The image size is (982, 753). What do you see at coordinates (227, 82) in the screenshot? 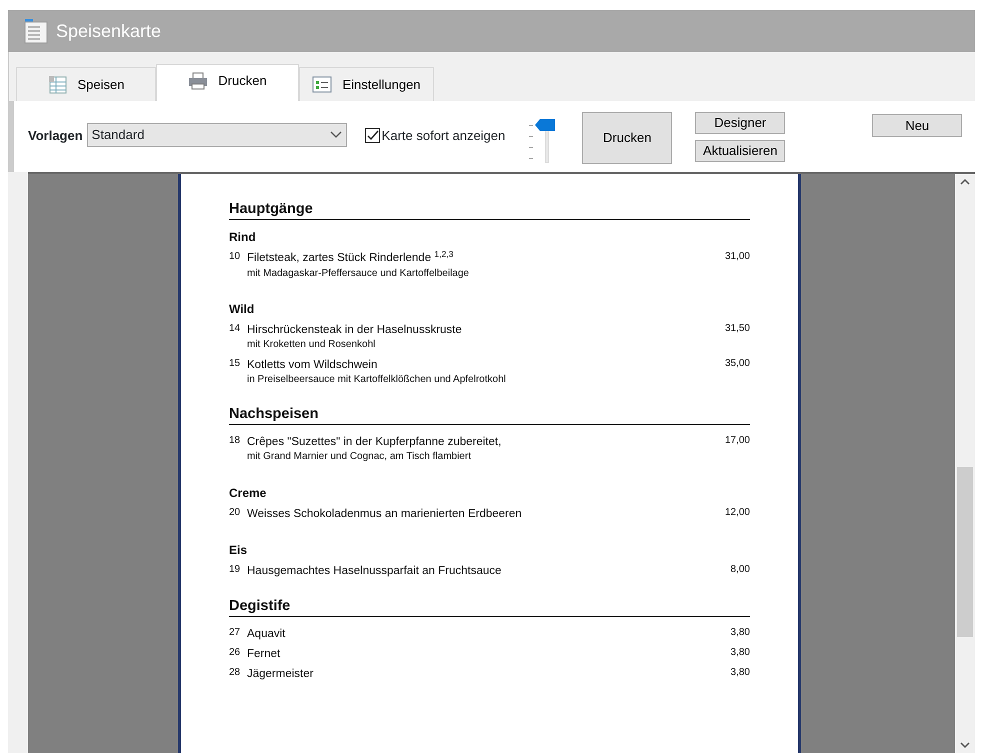
I see `tab: Drucken` at bounding box center [227, 82].